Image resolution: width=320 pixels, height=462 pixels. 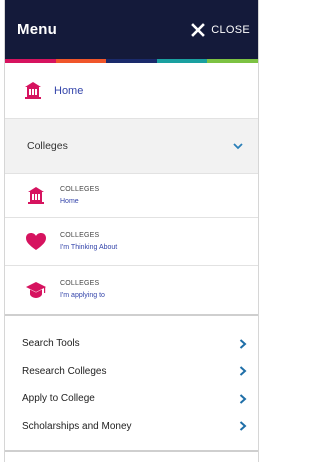 I want to click on nav-item-scholarships-and-money: Scholarships and Money, so click(x=131, y=427).